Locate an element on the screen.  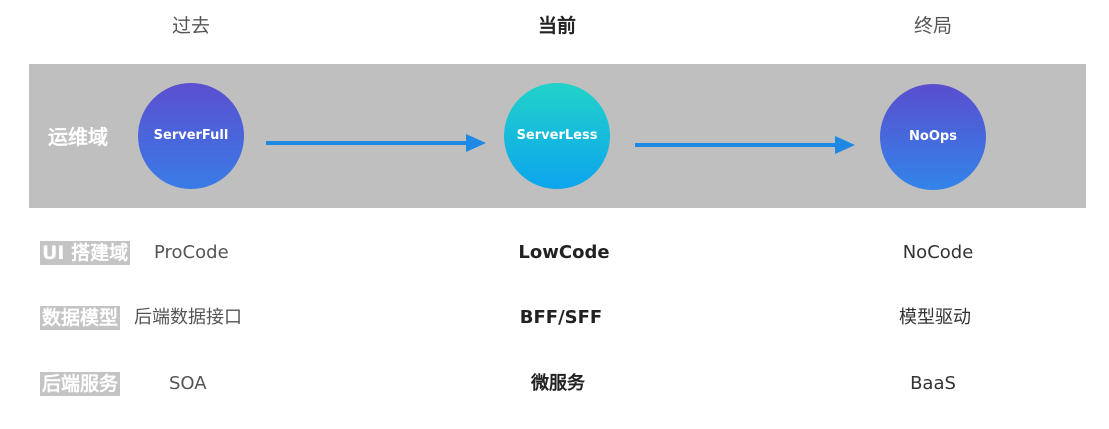
arrow-past-to-current is located at coordinates (376, 143).